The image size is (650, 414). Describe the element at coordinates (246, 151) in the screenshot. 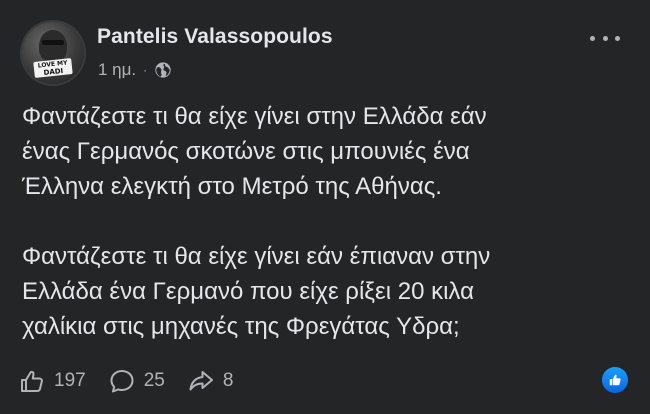

I see `post-line: ένας Γερμανός σκοτώνε στις μπουνιές ένα` at that location.